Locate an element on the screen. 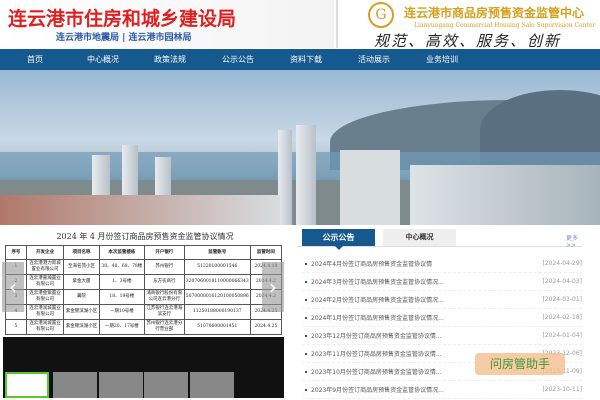 This screenshot has height=400, width=600. col-header: 监管账号 is located at coordinates (217, 252).